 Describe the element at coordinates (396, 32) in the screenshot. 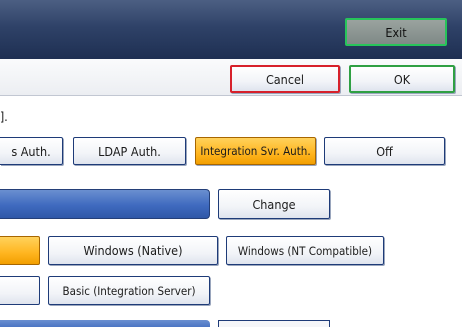

I see `exit-button: Exit` at that location.